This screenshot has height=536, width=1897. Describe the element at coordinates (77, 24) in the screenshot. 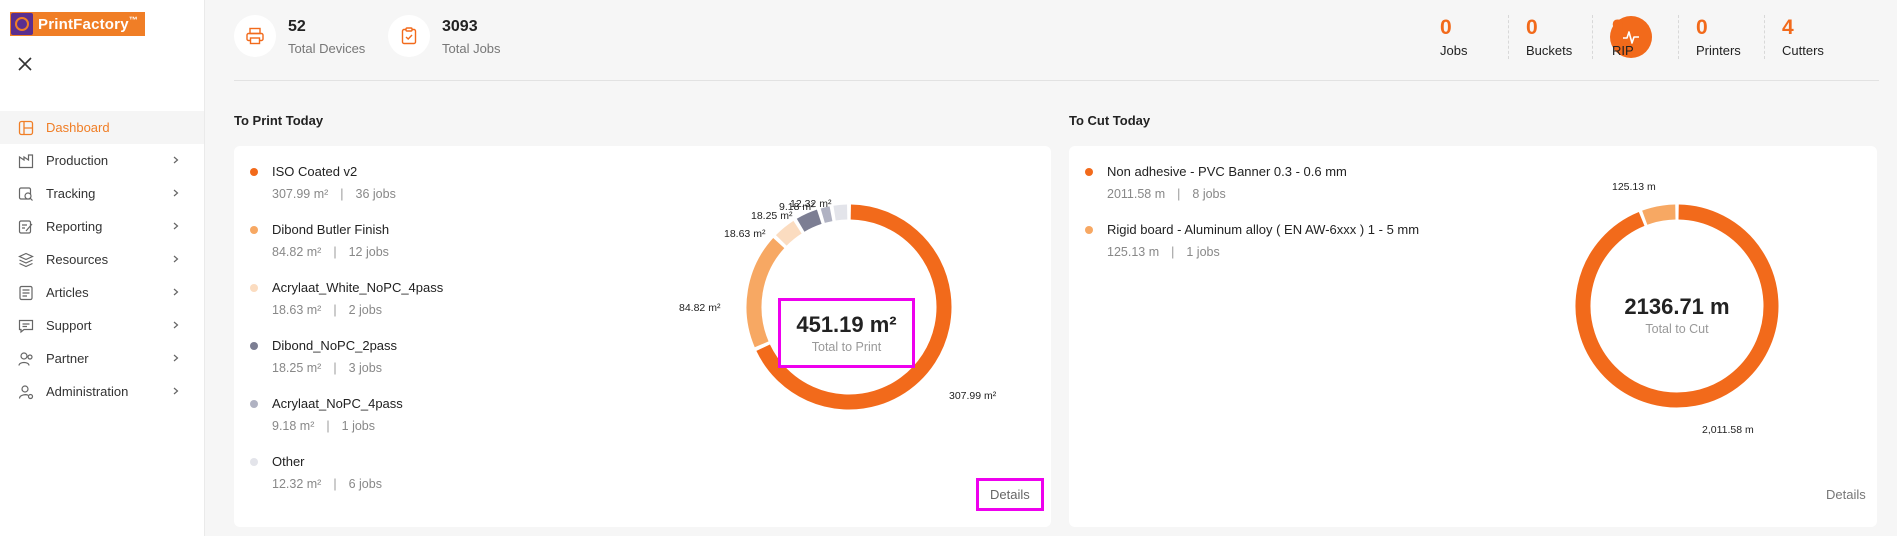

I see `printfactory-logo: PrintFactory ™` at that location.